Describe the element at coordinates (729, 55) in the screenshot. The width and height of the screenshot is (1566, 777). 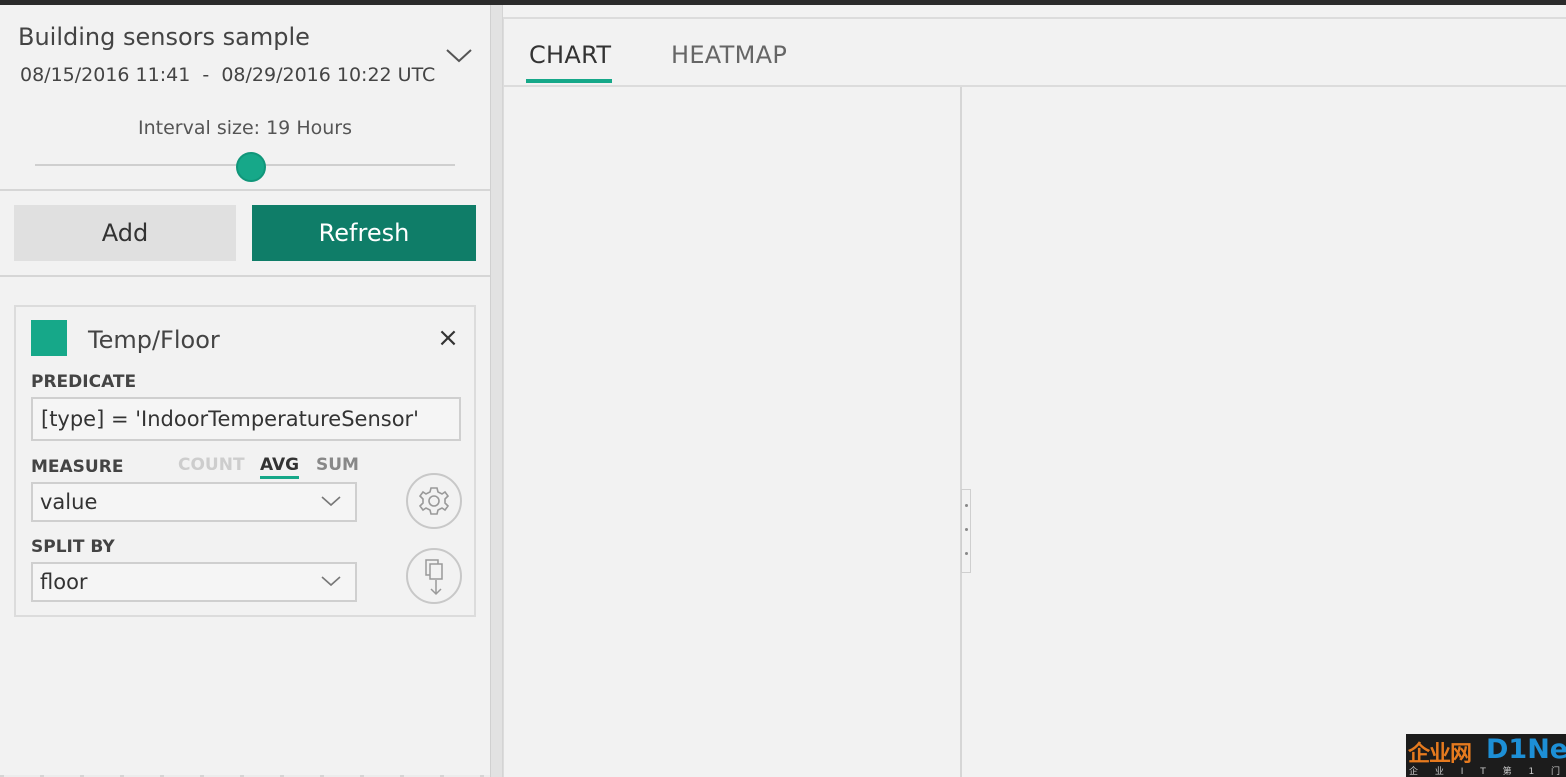
I see `tab-heatmap: HEATMAP` at that location.